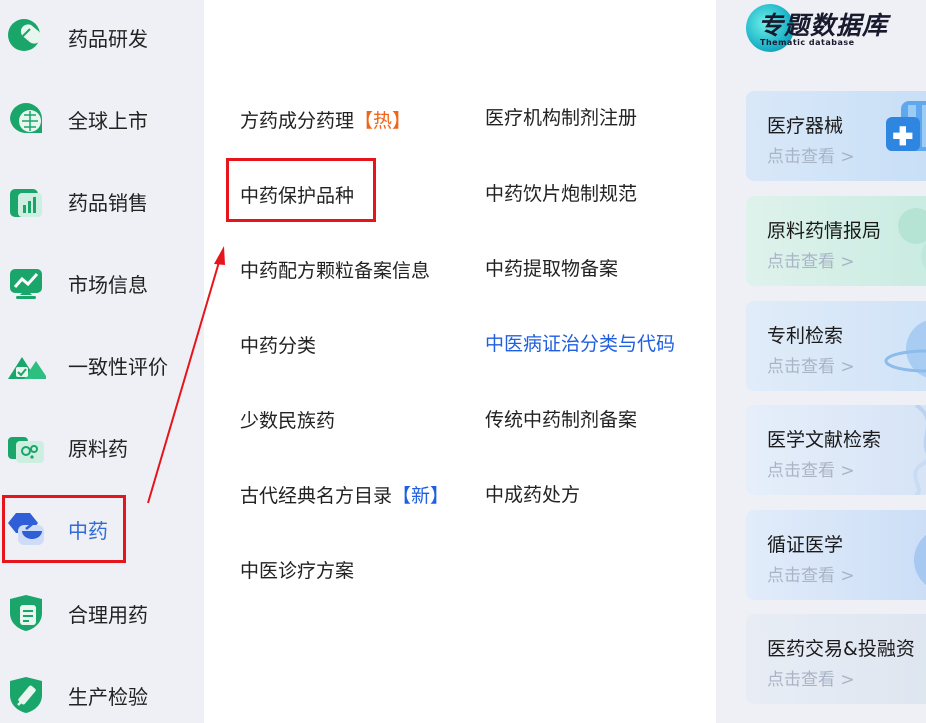 The height and width of the screenshot is (723, 926). I want to click on sidebar-item-label: 原料药, so click(98, 448).